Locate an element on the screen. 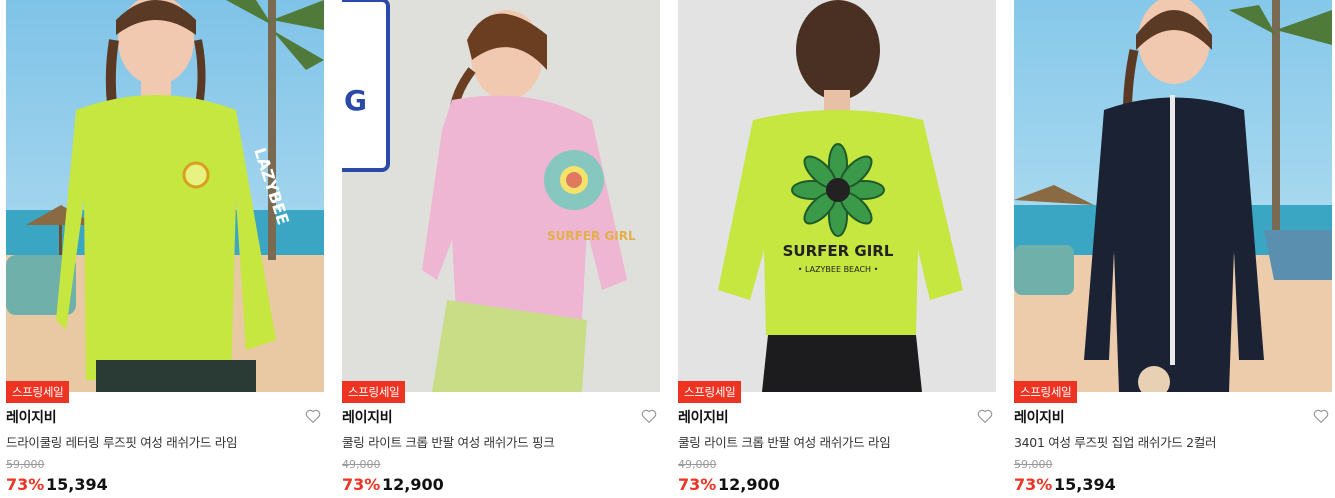 This screenshot has width=1335, height=498. product-name: 쿨링 라이트 크롭 반팔 여성 래쉬가드 핑크 is located at coordinates (448, 441).